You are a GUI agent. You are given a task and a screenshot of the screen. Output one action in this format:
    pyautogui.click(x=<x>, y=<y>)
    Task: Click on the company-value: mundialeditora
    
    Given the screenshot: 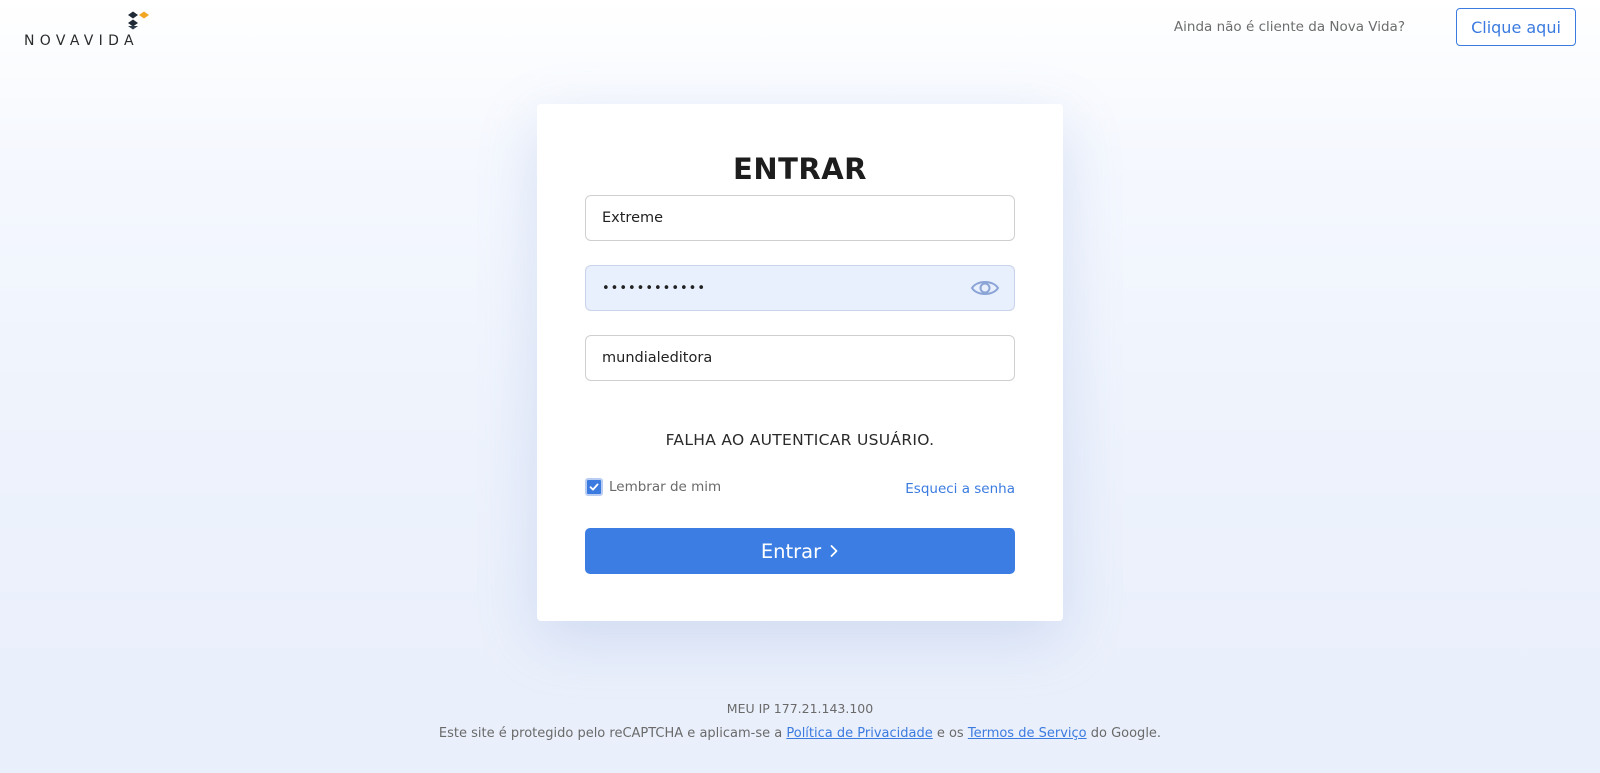 What is the action you would take?
    pyautogui.click(x=657, y=358)
    